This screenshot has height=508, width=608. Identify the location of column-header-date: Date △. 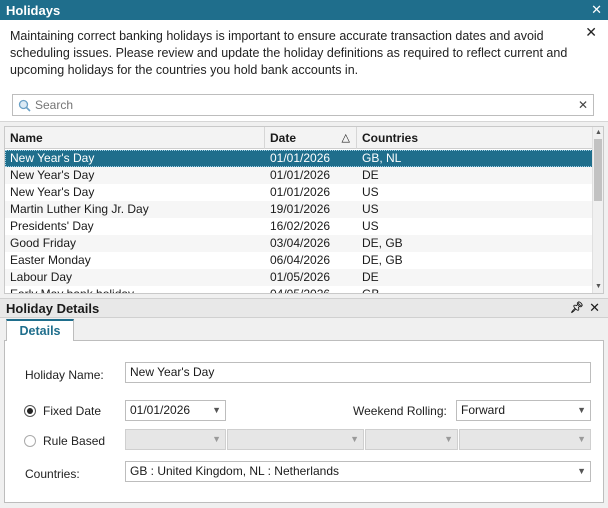
(311, 138).